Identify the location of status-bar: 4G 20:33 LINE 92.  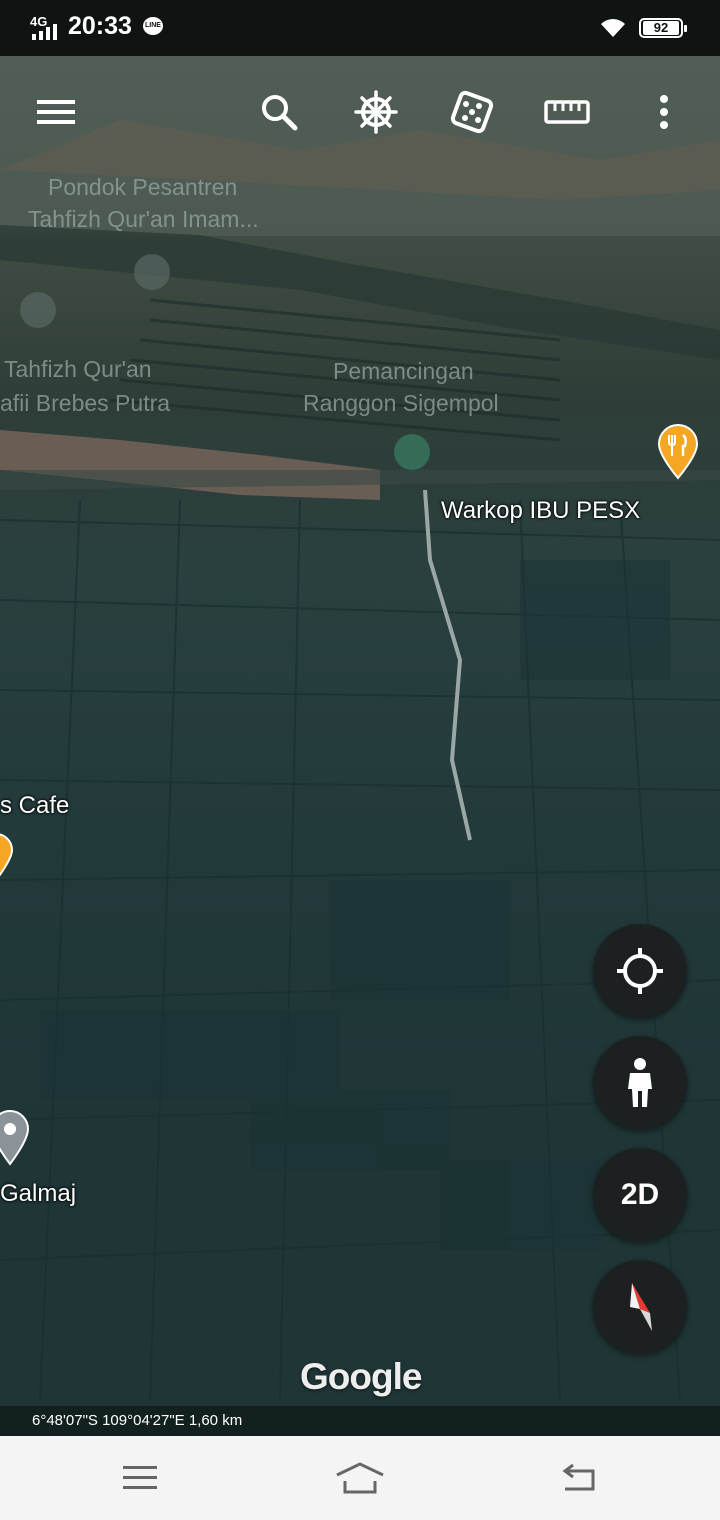
(360, 28).